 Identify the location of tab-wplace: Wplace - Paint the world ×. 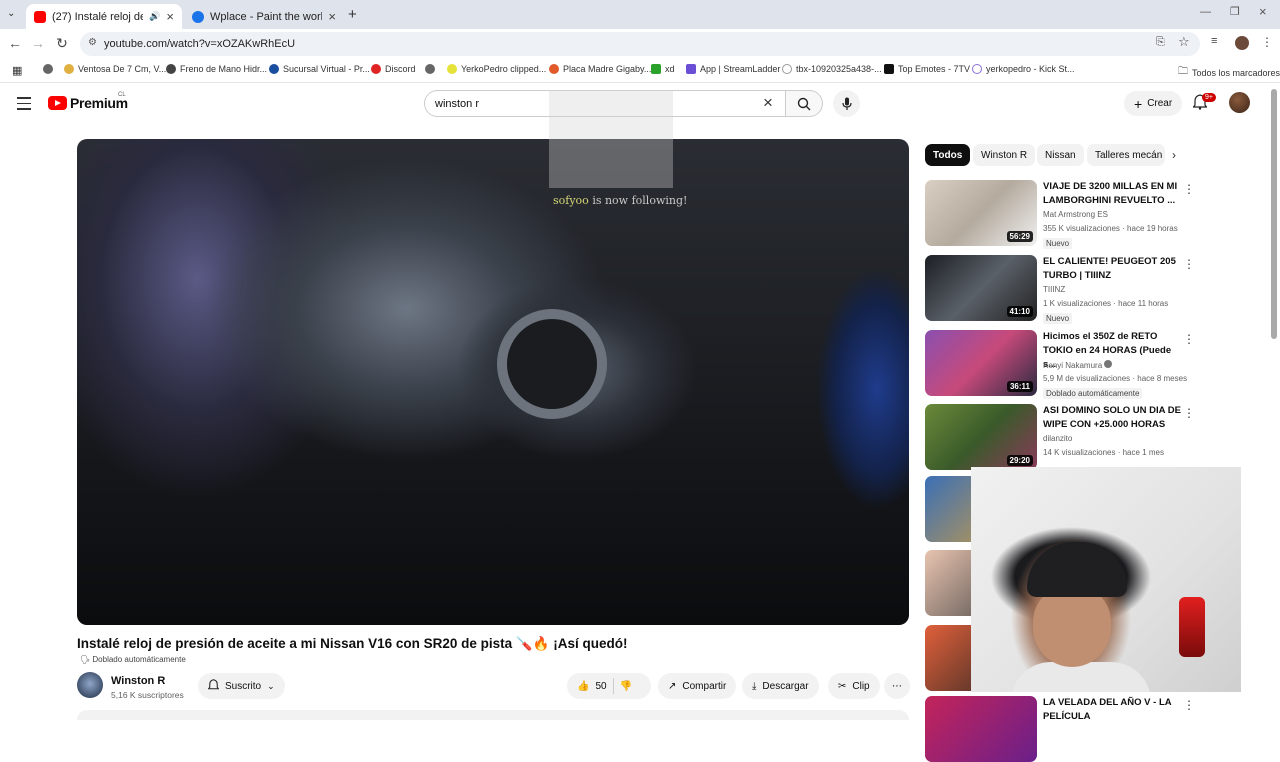
(264, 16).